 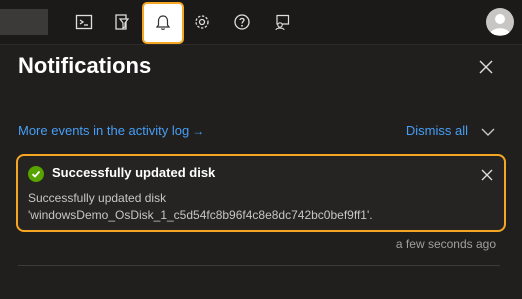 I want to click on feedback-icon, so click(x=282, y=22).